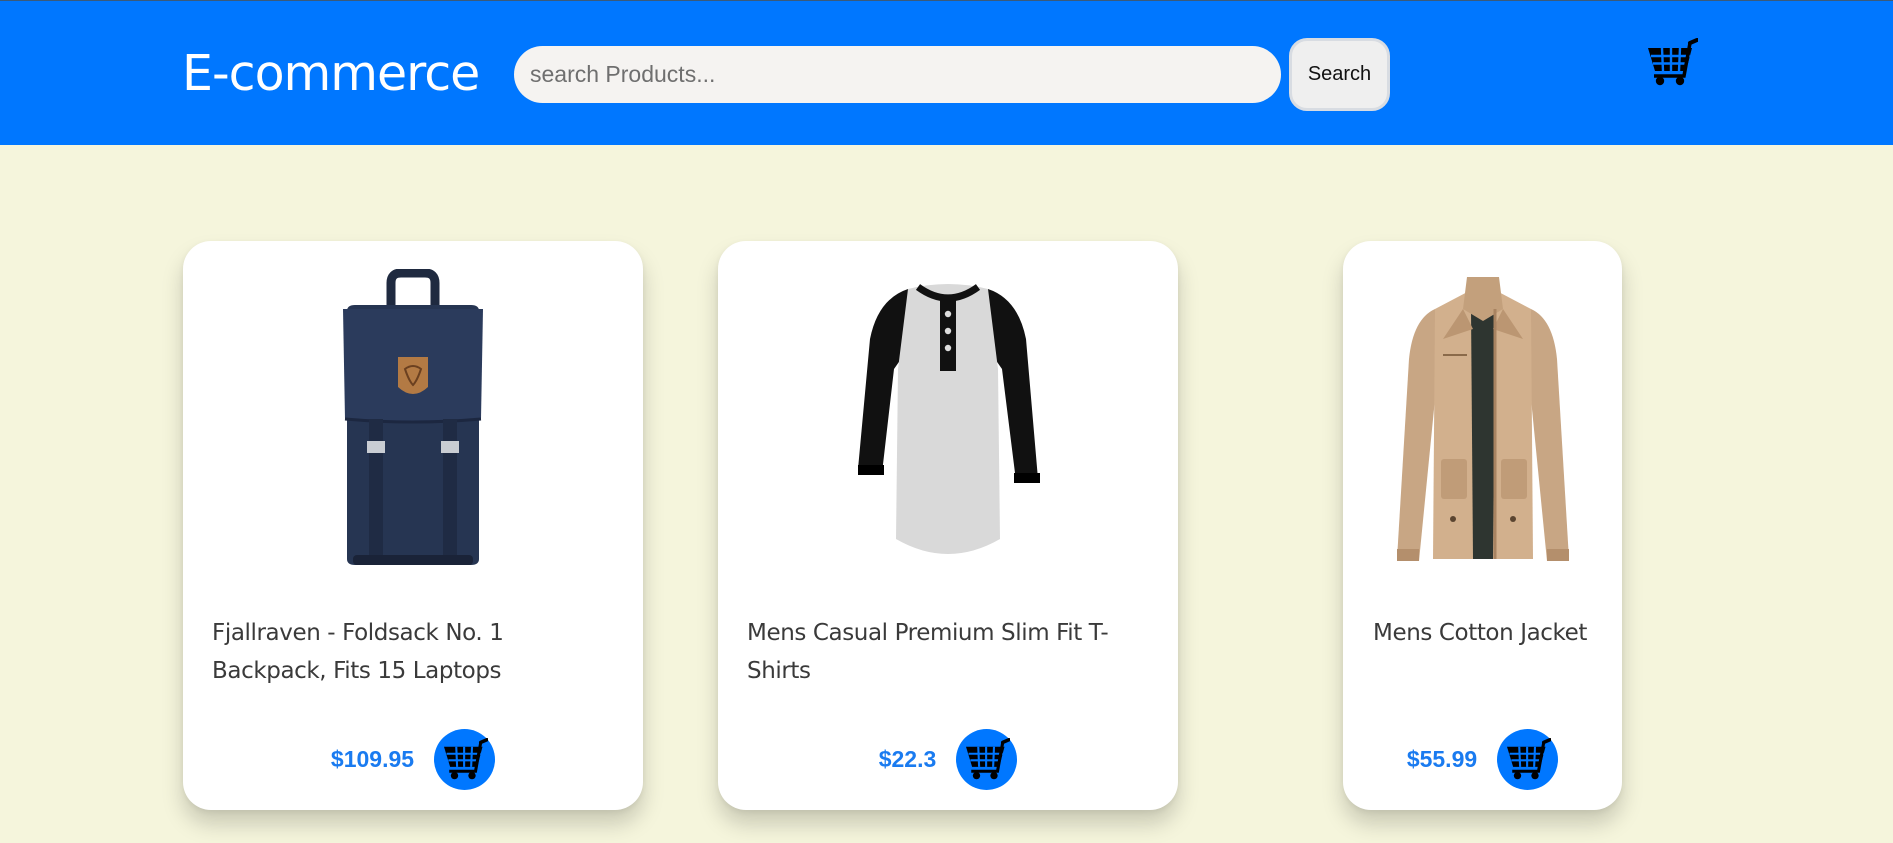 This screenshot has height=843, width=1893. Describe the element at coordinates (1492, 633) in the screenshot. I see `product-title: Mens Cotton Jacket` at that location.